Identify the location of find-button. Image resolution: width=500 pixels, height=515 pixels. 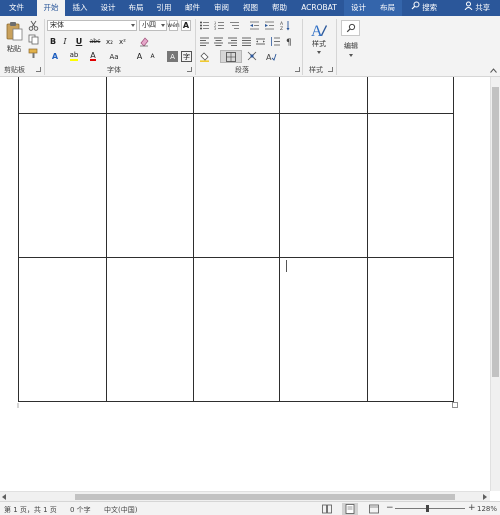
(350, 28).